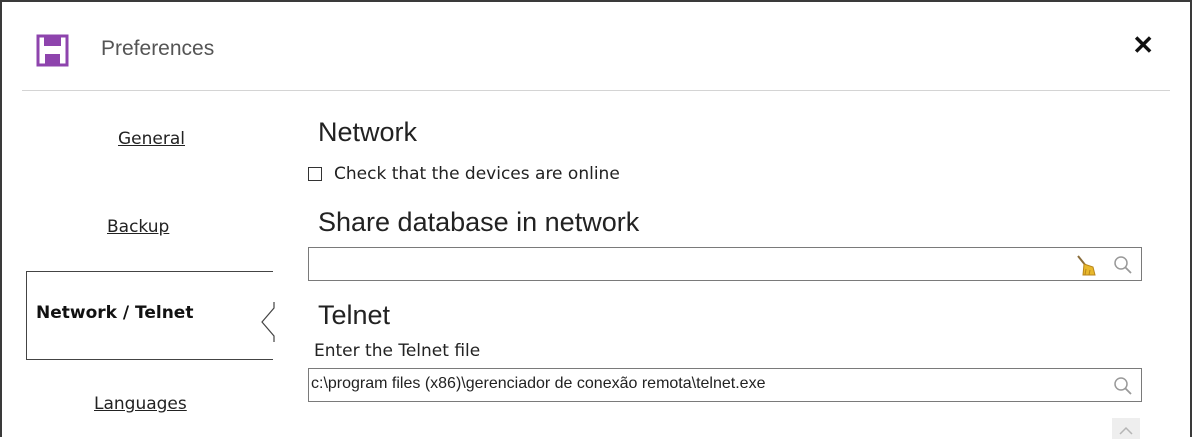  I want to click on close-icon: ✕, so click(1143, 45).